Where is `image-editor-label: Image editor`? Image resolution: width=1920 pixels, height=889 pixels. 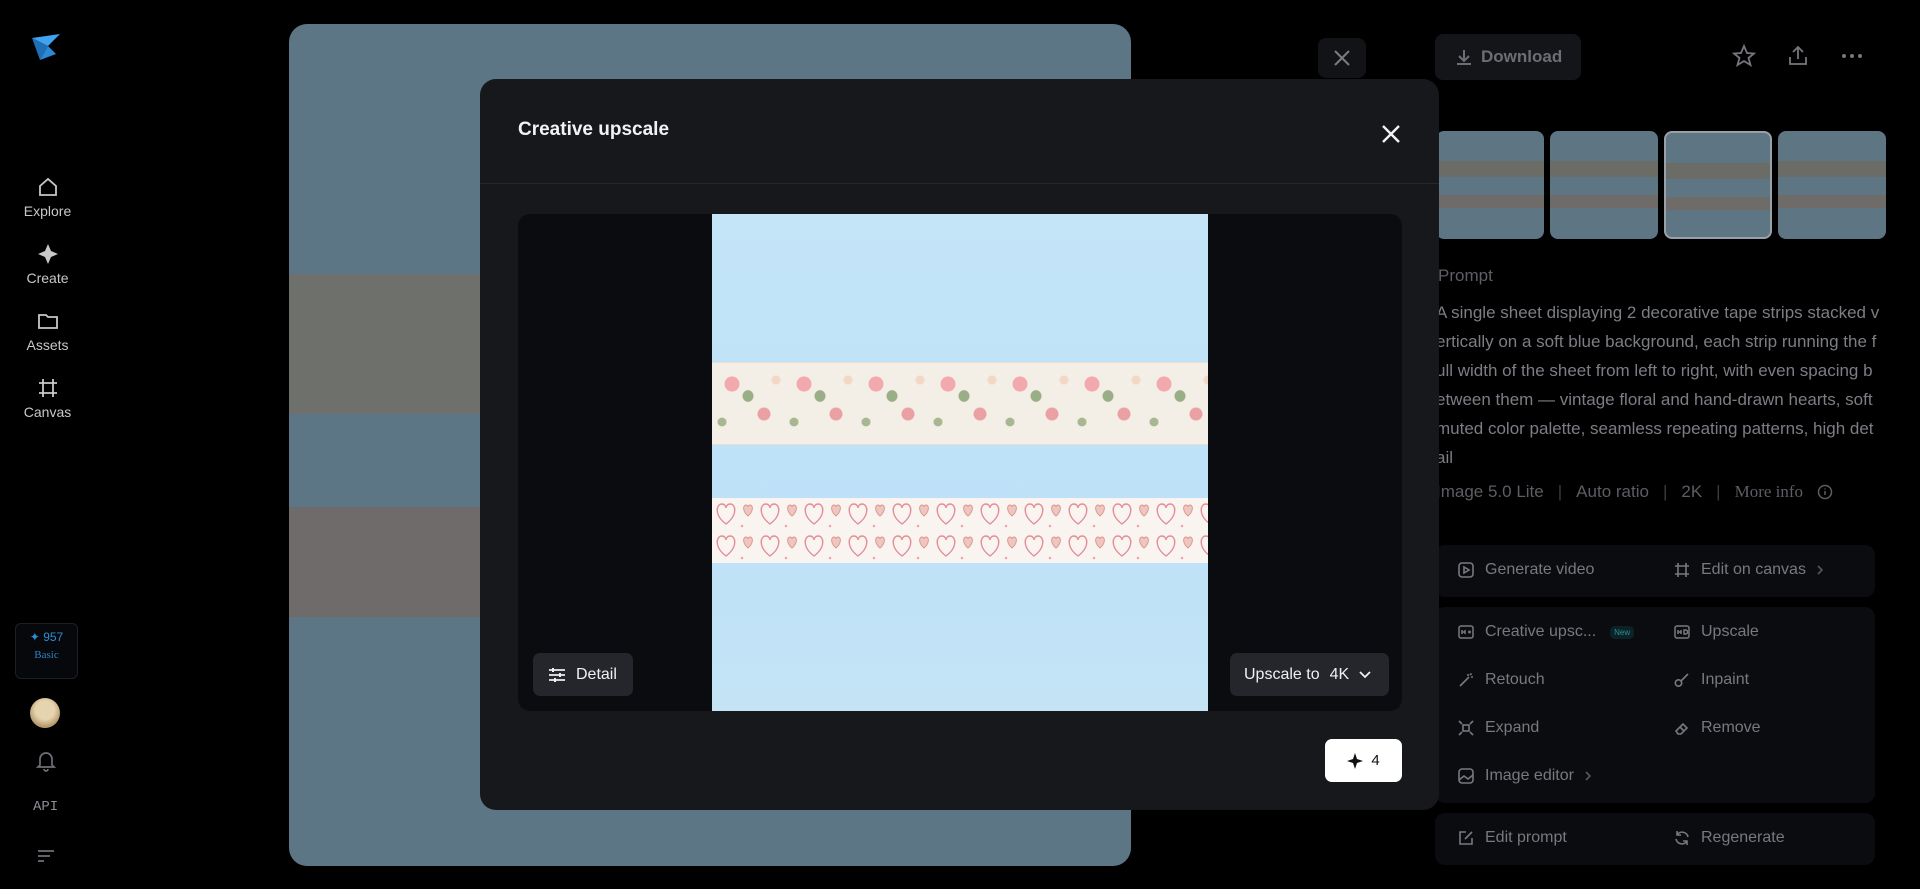
image-editor-label: Image editor is located at coordinates (1529, 775).